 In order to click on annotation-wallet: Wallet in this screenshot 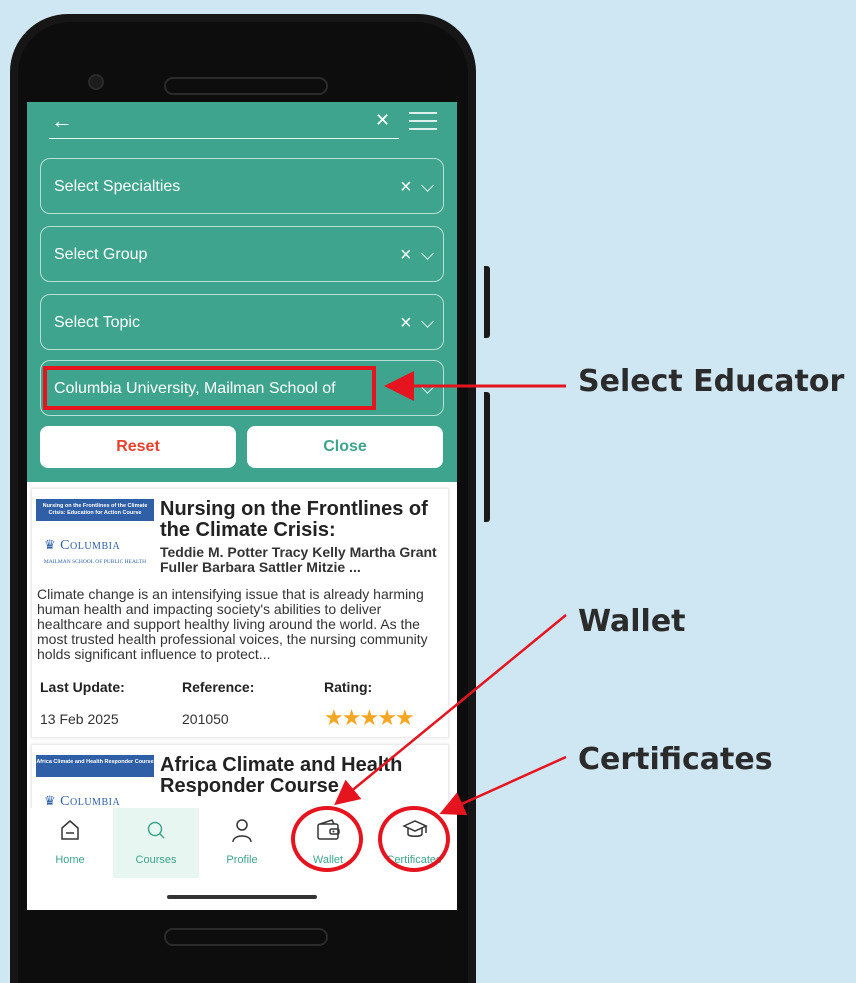, I will do `click(632, 621)`.